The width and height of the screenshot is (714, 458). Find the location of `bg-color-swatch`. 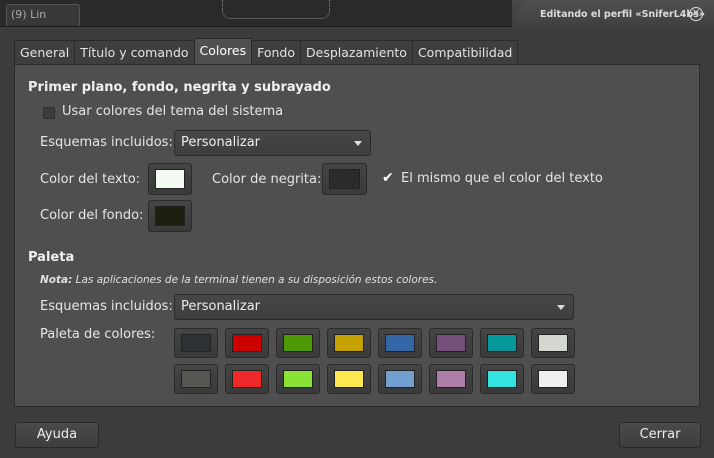

bg-color-swatch is located at coordinates (170, 216).